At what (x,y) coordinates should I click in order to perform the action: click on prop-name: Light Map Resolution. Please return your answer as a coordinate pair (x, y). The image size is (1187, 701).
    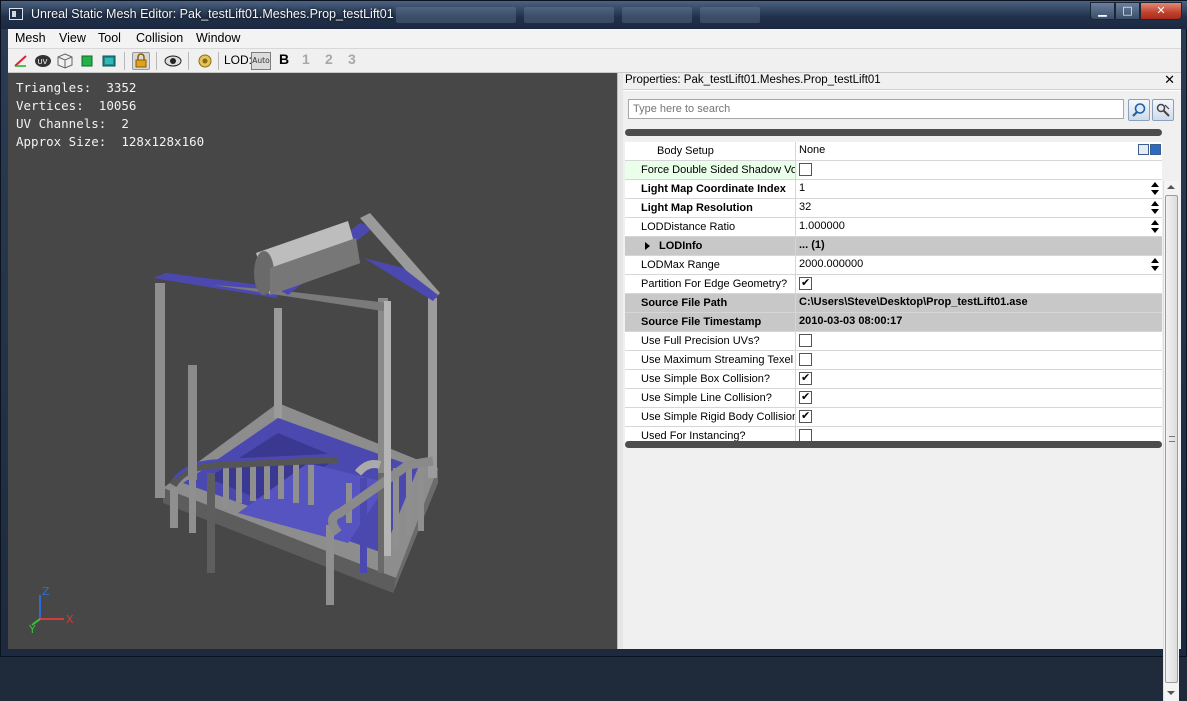
    Looking at the image, I should click on (710, 208).